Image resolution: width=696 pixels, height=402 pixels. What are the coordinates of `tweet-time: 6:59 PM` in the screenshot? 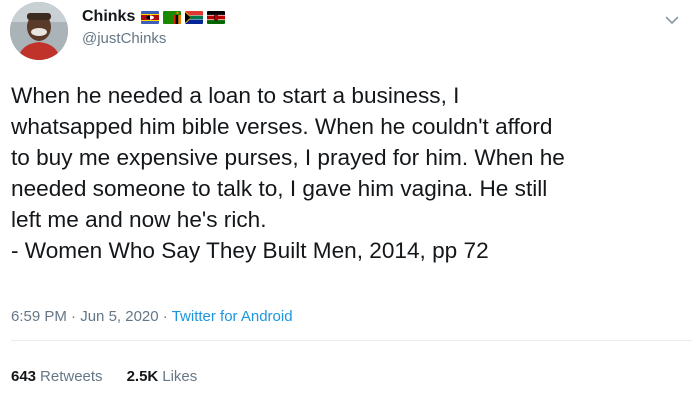 It's located at (39, 316).